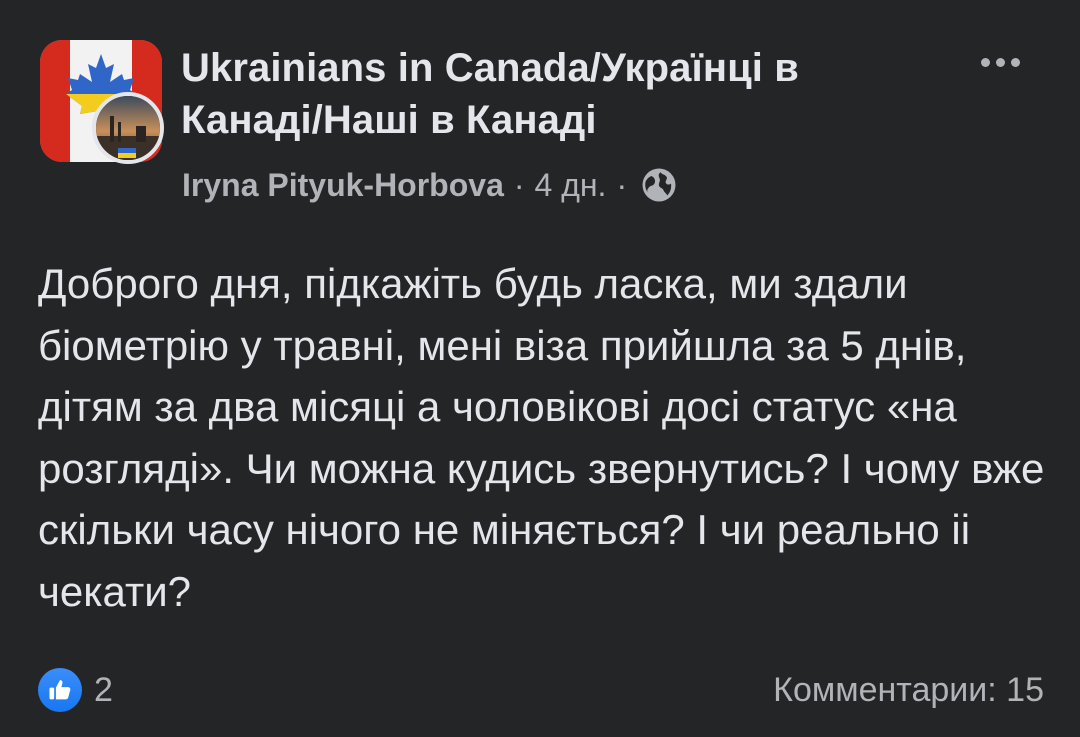  Describe the element at coordinates (659, 185) in the screenshot. I see `globe-icon` at that location.